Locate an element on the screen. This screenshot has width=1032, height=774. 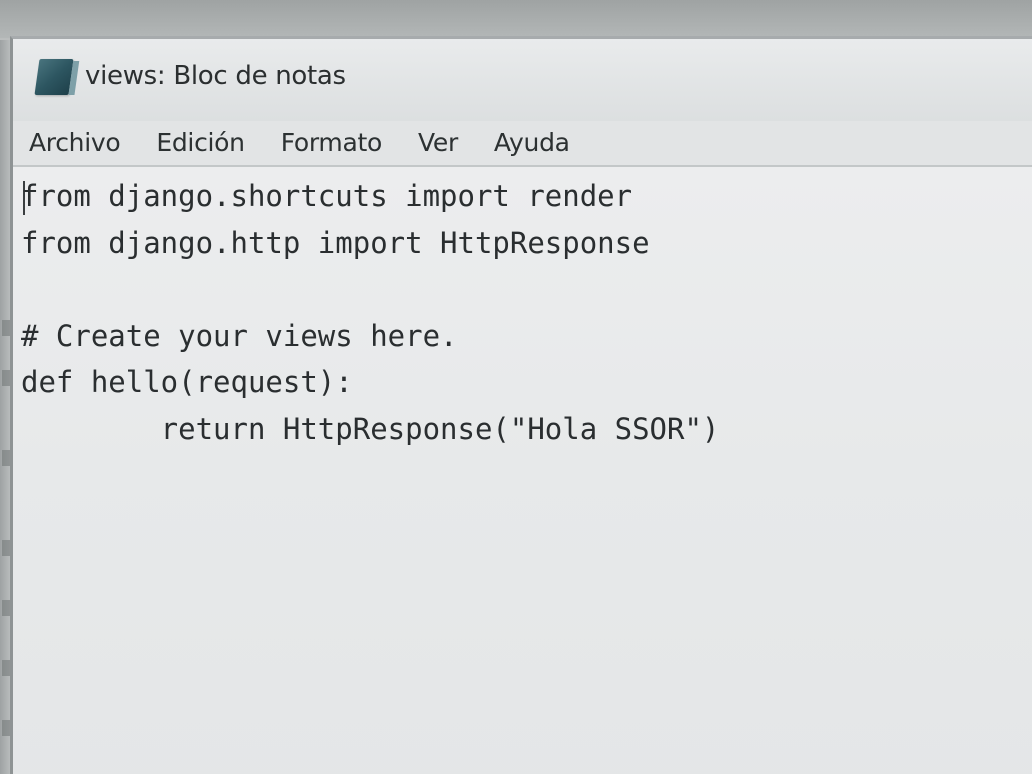
editor-line: # Create your views here. is located at coordinates (239, 335).